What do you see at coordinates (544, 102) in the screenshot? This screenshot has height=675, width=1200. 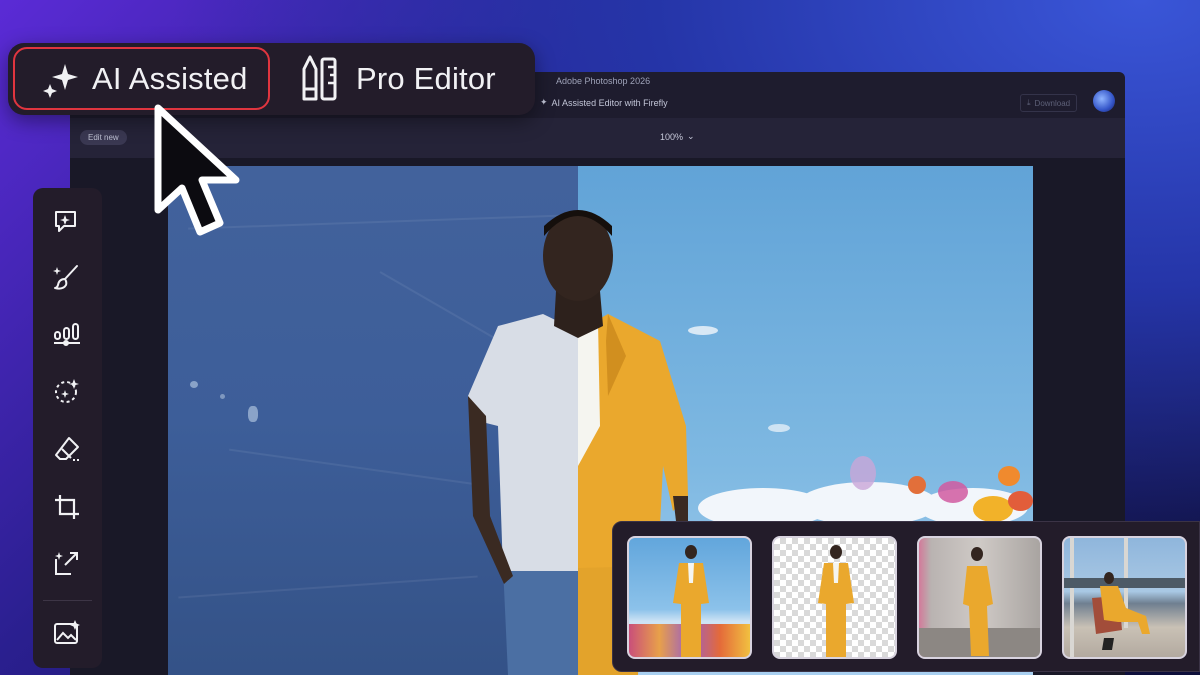 I see `sparkle-icon: ✦` at bounding box center [544, 102].